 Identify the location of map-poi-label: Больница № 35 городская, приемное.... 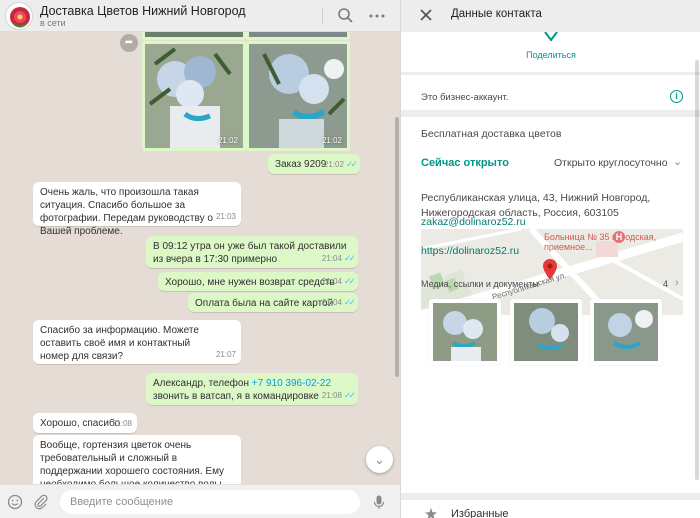
(600, 242).